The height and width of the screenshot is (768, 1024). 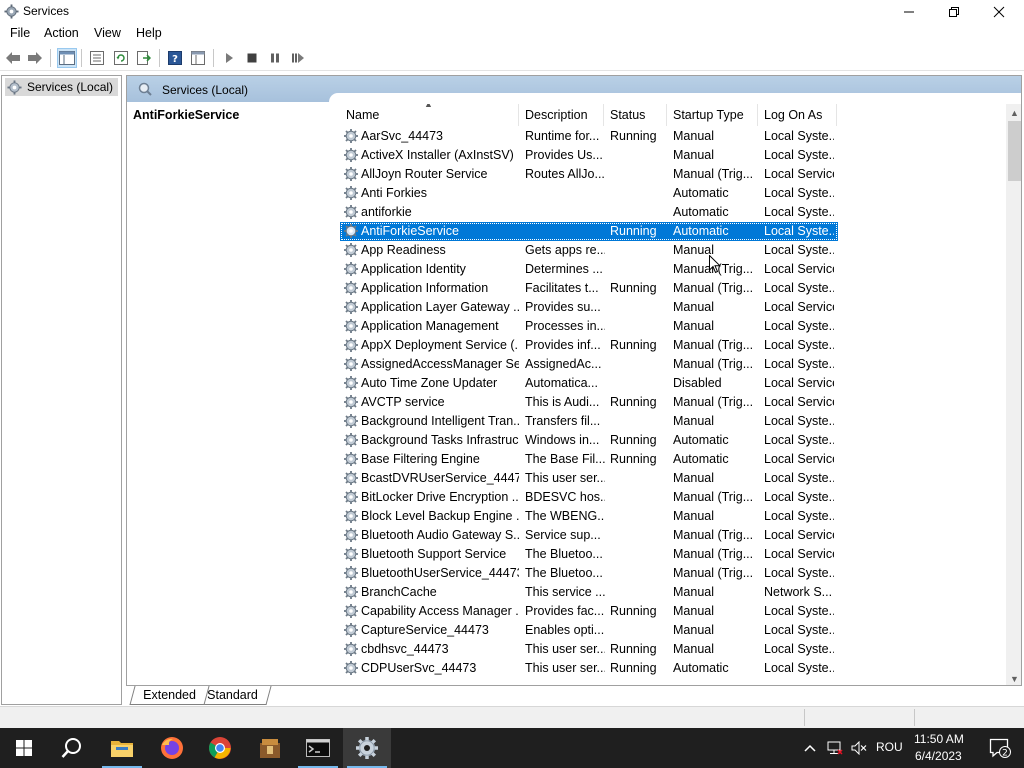 What do you see at coordinates (402, 136) in the screenshot?
I see `service-name: AarSvc_44473` at bounding box center [402, 136].